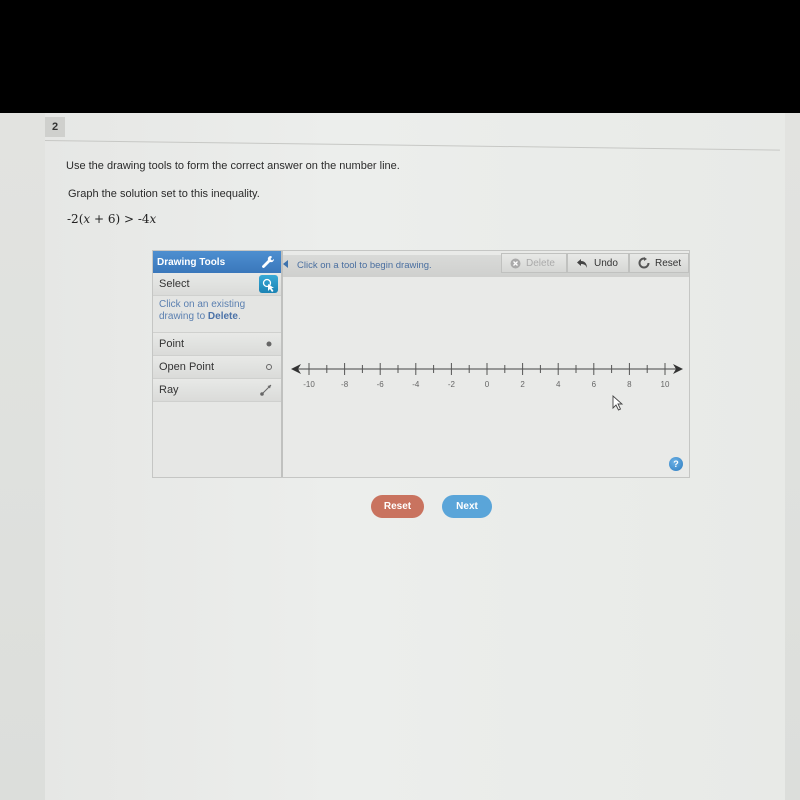 This screenshot has height=800, width=800. Describe the element at coordinates (345, 384) in the screenshot. I see `tick-label: -8` at that location.